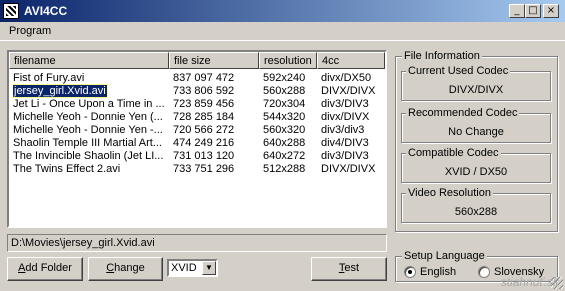  Describe the element at coordinates (476, 90) in the screenshot. I see `current-codec-value: DIVX/DIVX` at that location.